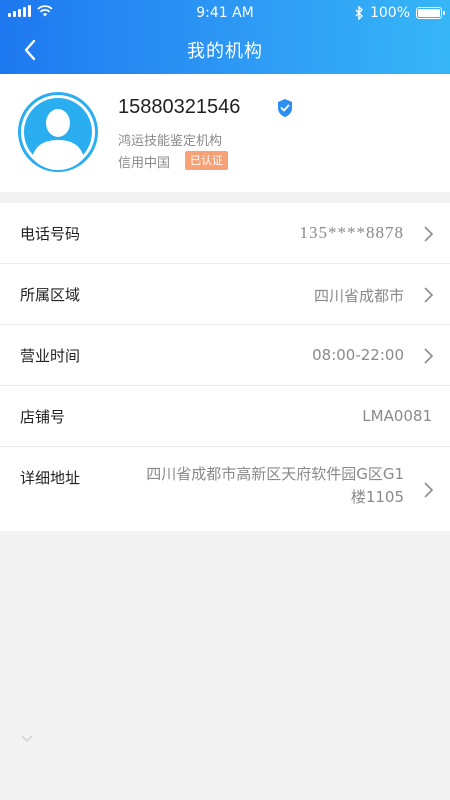 The image size is (450, 800). What do you see at coordinates (358, 355) in the screenshot?
I see `row-value: 08:00-22:00` at bounding box center [358, 355].